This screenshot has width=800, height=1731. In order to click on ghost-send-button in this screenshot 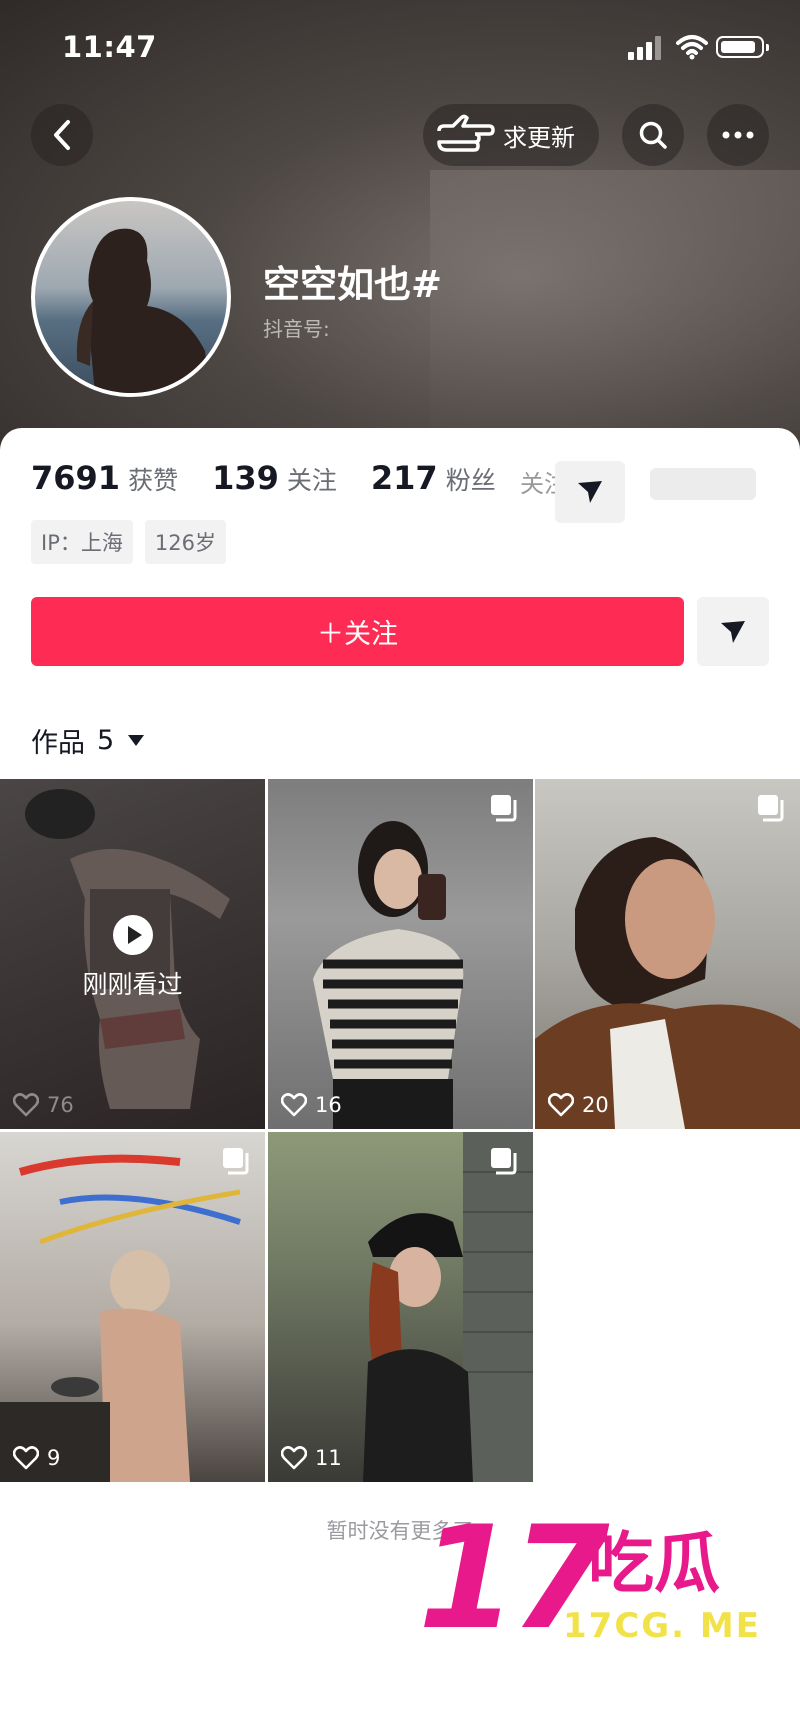, I will do `click(590, 492)`.